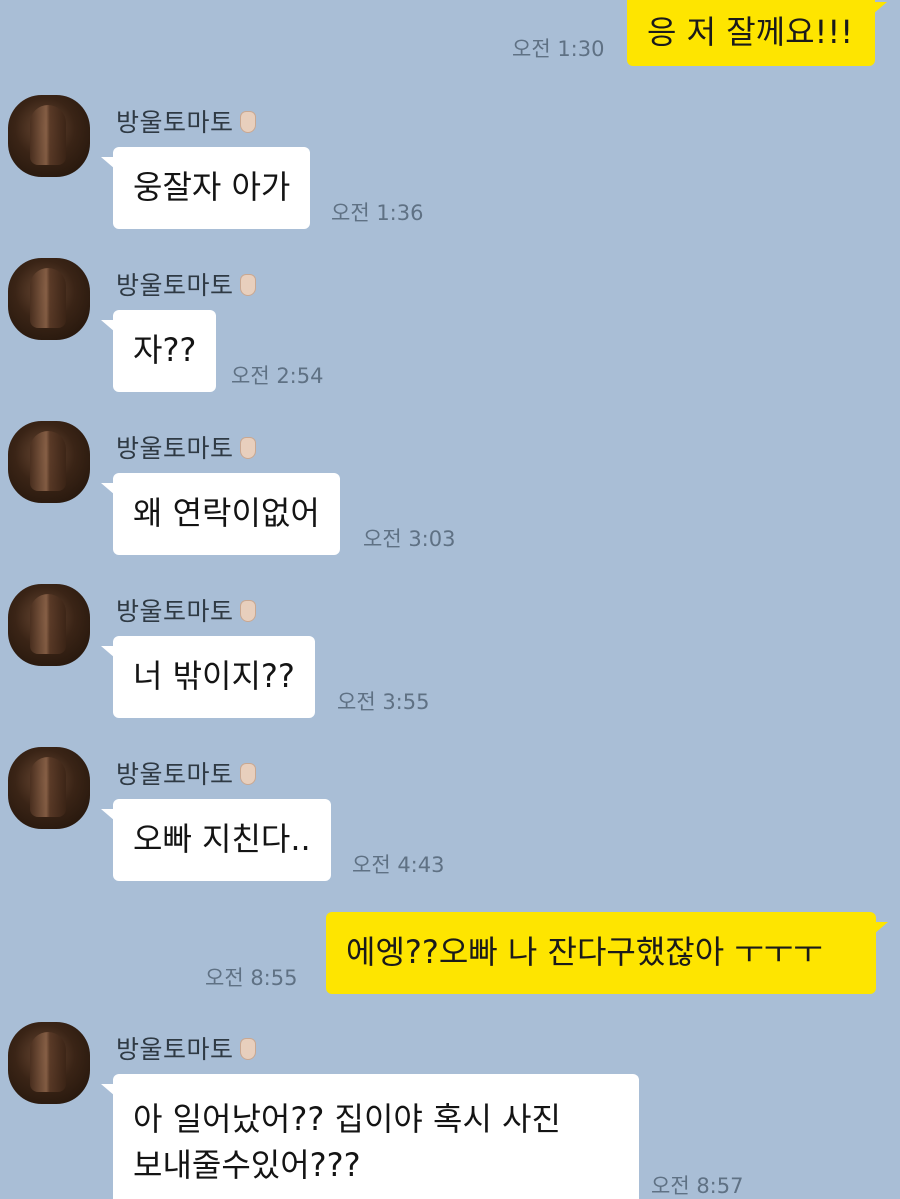 This screenshot has height=1199, width=900. What do you see at coordinates (398, 865) in the screenshot?
I see `message-timestamp: 오전 4:43` at bounding box center [398, 865].